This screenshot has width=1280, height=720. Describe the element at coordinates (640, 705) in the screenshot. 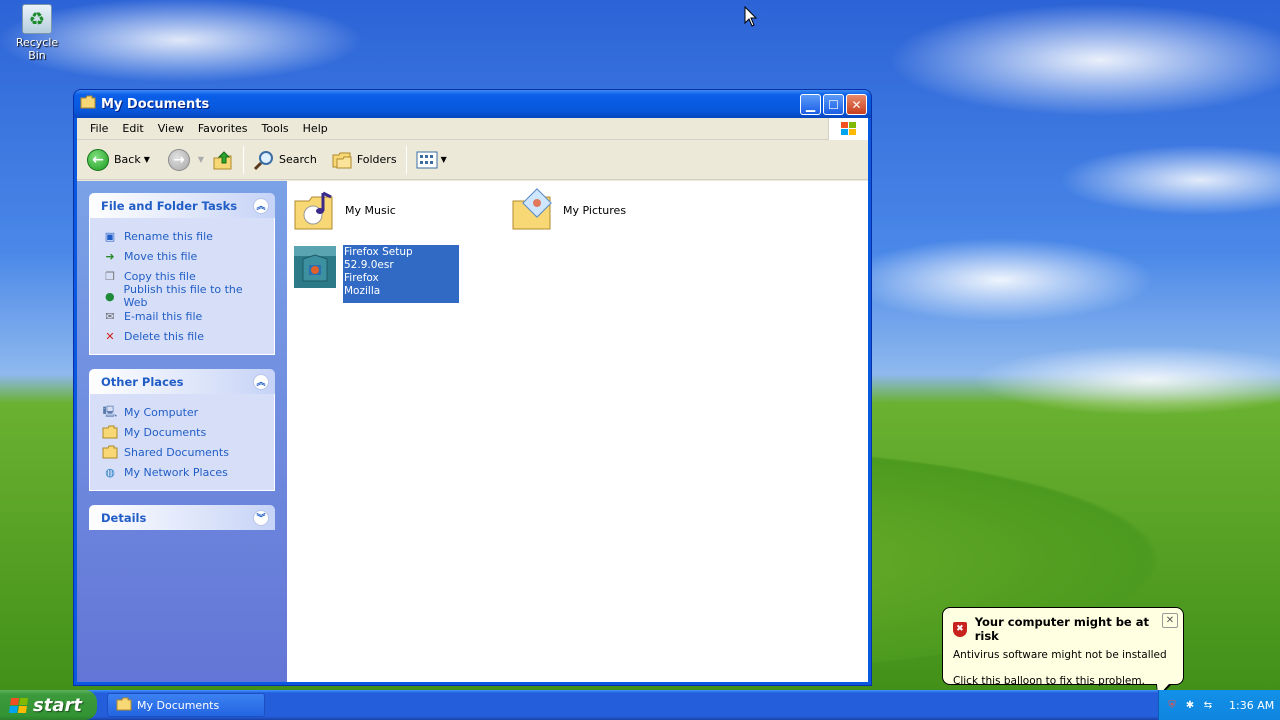

I see `taskbar: start My Documents ⛨ ✱ ⇆ 1:36 AM` at that location.